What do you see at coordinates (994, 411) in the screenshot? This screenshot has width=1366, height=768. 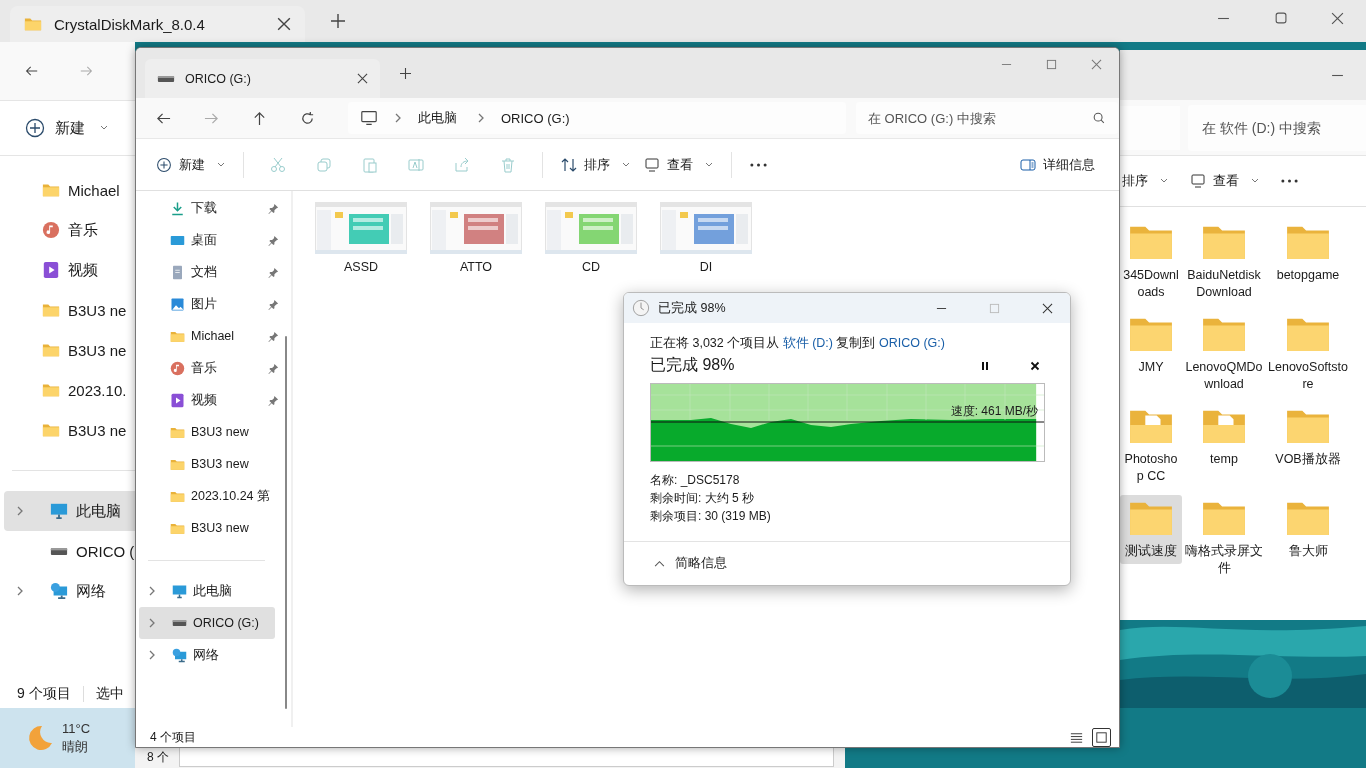 I see `speed-reading: 速度: 461 MB/秒` at bounding box center [994, 411].